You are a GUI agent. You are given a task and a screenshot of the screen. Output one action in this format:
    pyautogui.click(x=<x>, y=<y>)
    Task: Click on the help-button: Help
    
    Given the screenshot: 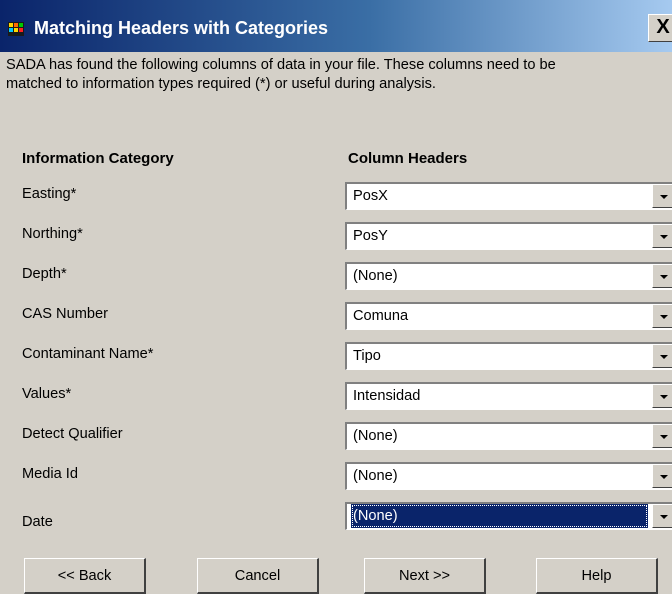 What is the action you would take?
    pyautogui.click(x=597, y=576)
    